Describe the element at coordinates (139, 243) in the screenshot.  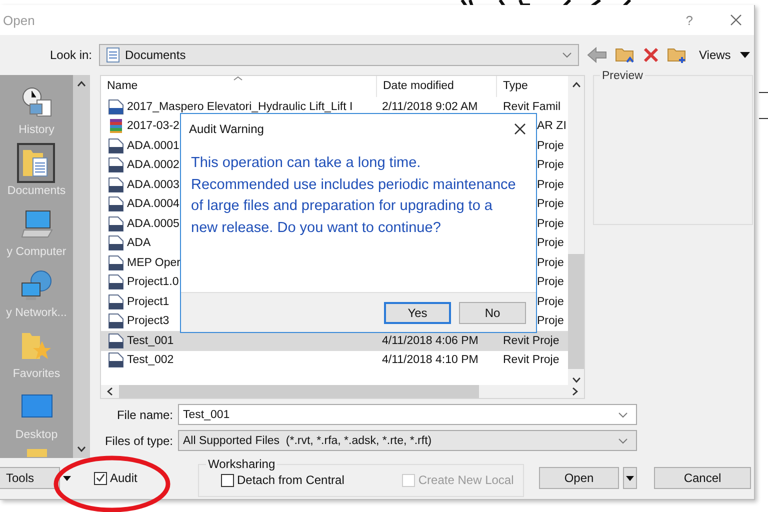
I see `file-name: ADA` at that location.